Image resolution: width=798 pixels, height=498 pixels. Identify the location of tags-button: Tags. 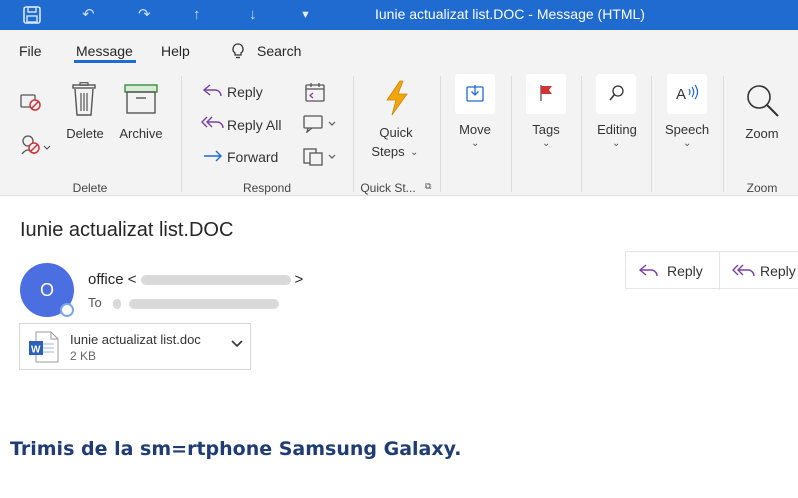
(546, 130).